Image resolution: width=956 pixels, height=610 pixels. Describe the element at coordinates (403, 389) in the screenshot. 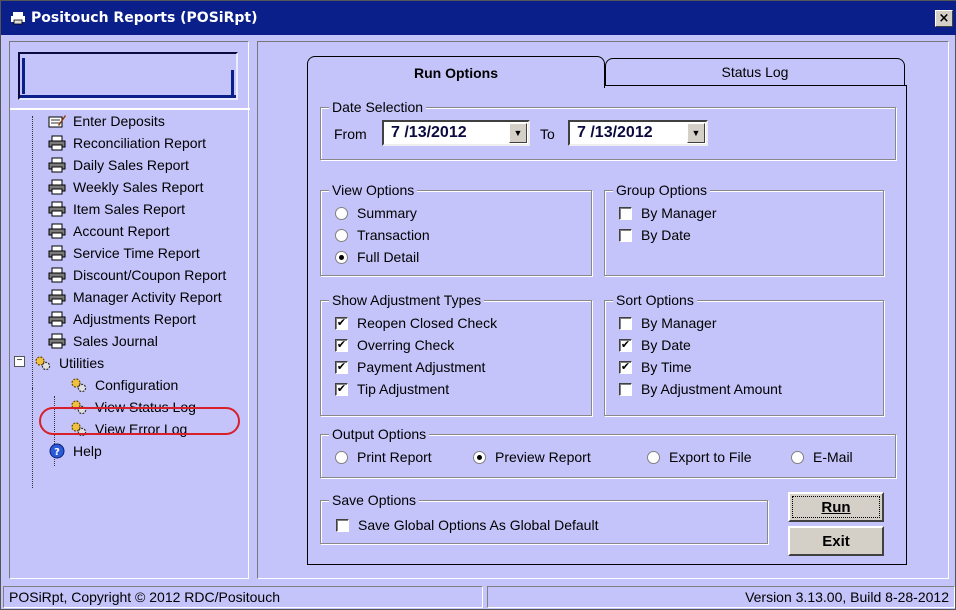

I see `option-label: Tip Adjustment` at that location.